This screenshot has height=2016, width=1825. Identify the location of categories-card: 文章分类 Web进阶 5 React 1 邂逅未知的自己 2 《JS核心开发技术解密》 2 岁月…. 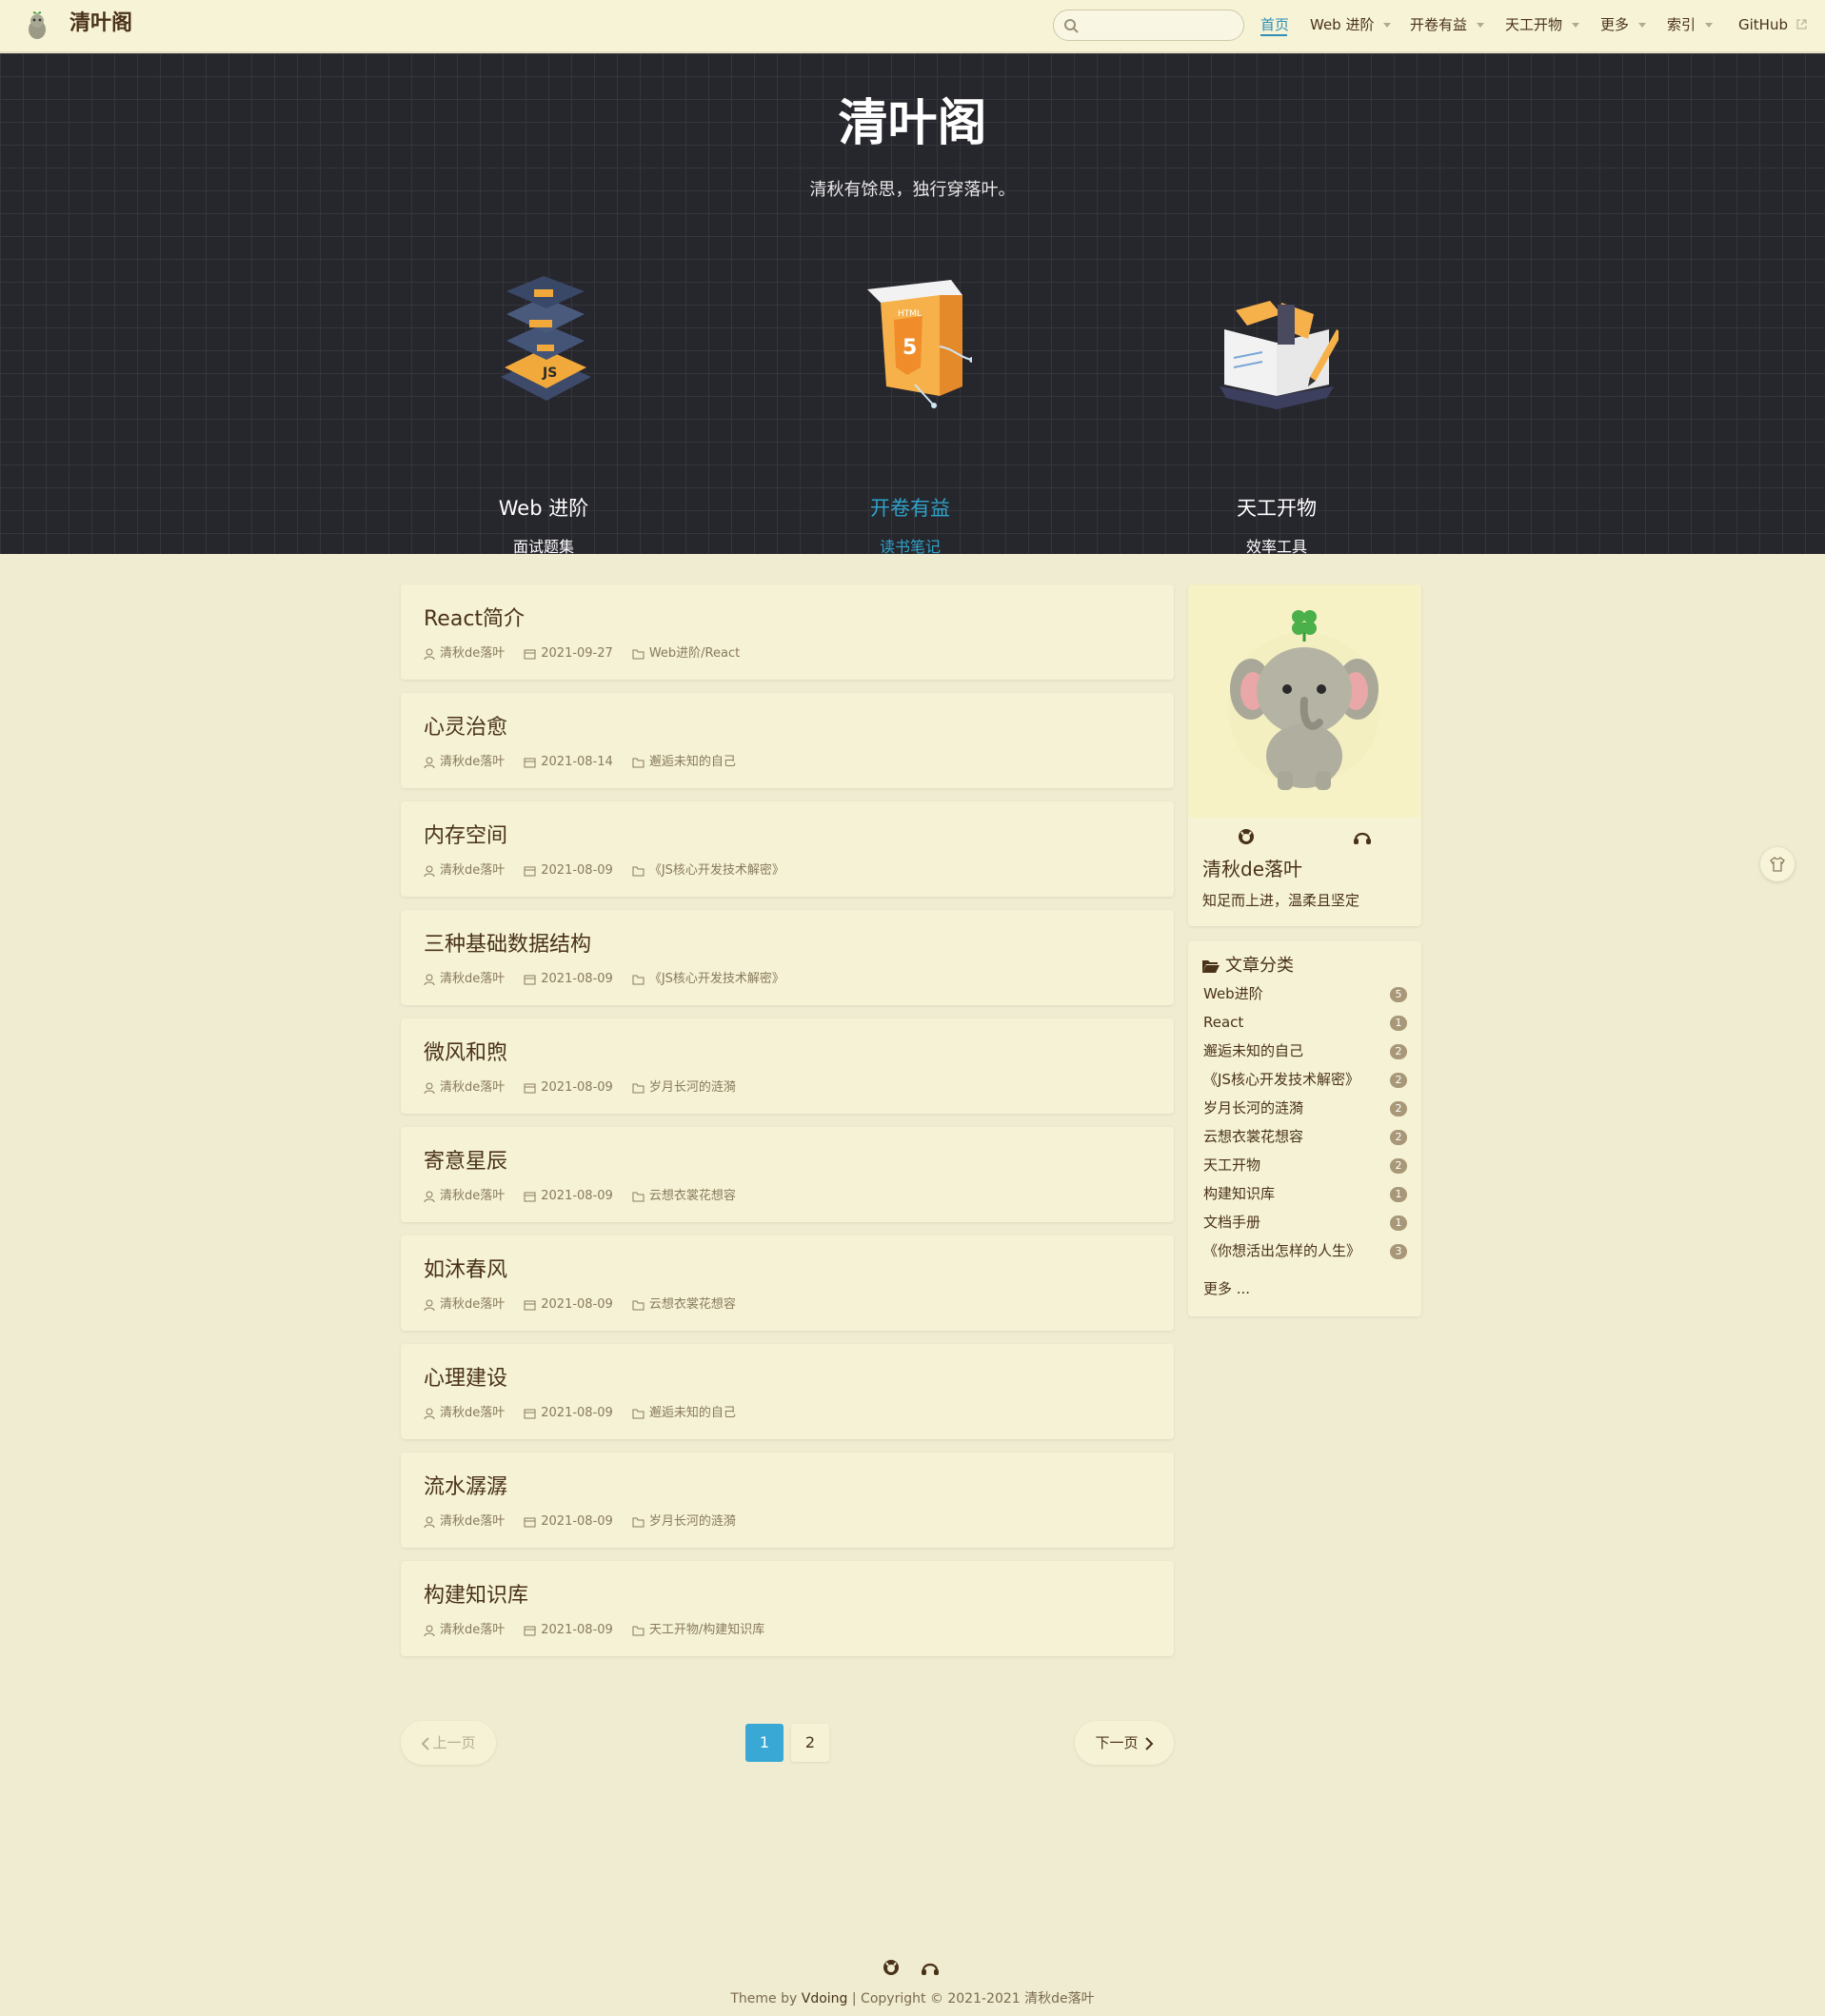
(1304, 1128).